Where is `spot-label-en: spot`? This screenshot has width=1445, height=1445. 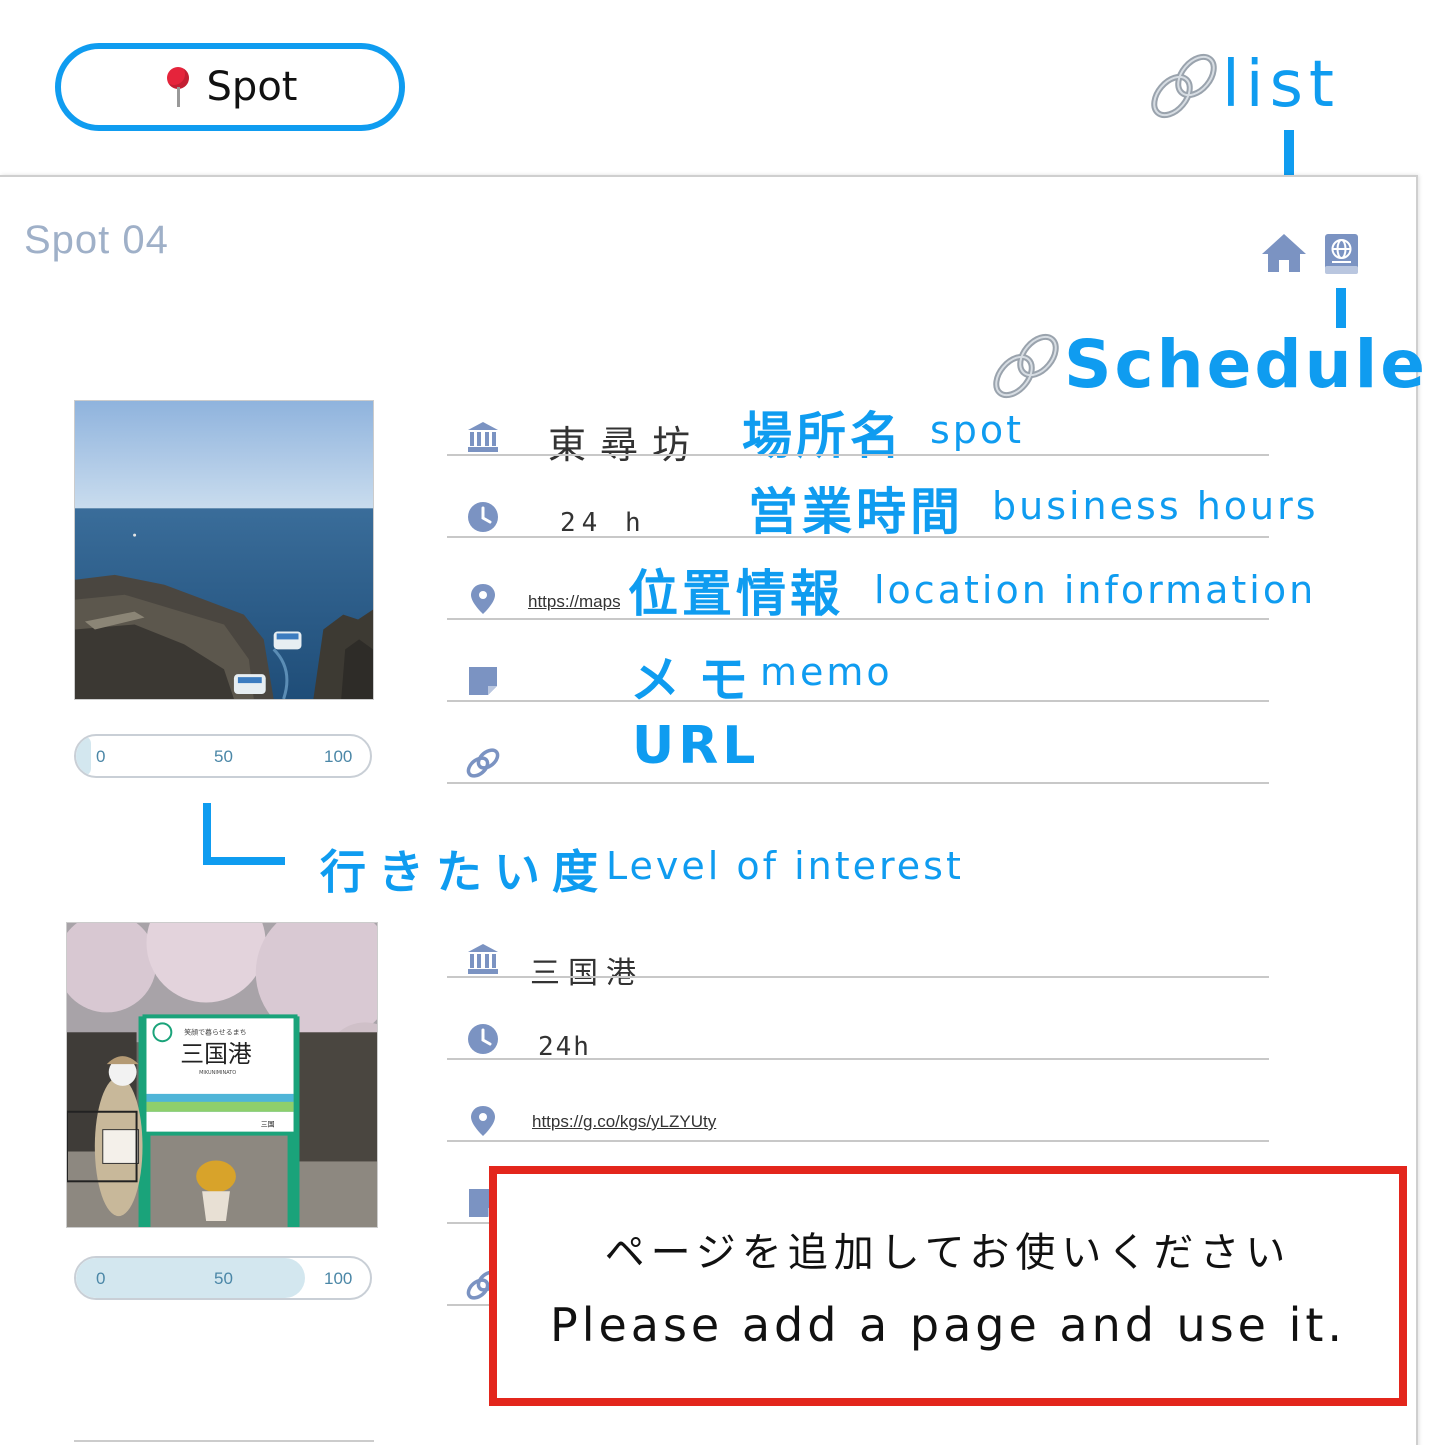 spot-label-en: spot is located at coordinates (977, 430).